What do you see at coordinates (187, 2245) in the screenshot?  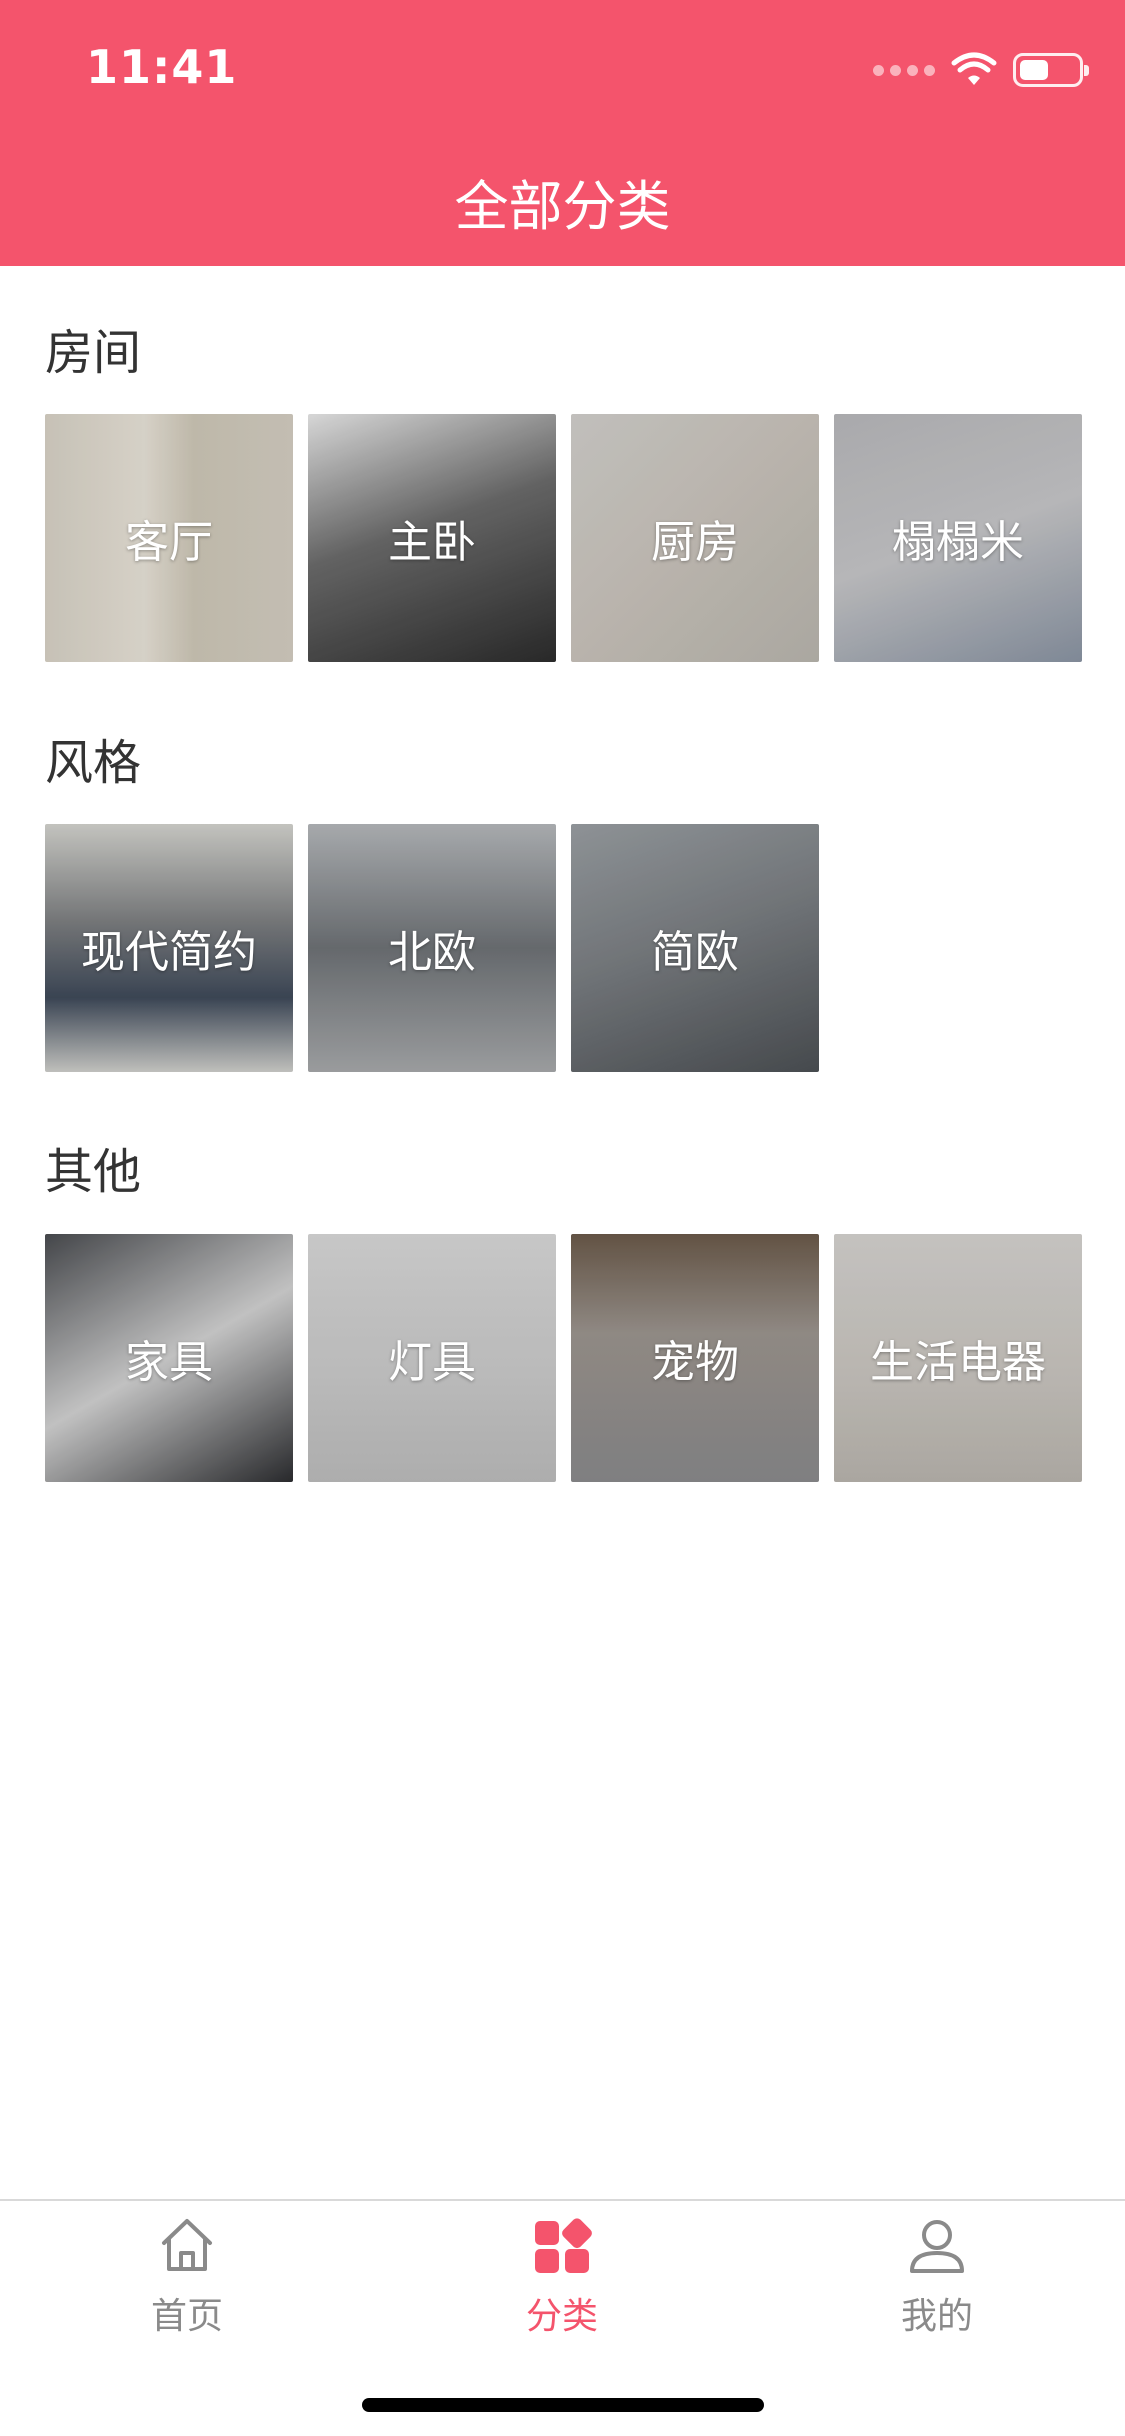 I see `home-icon` at bounding box center [187, 2245].